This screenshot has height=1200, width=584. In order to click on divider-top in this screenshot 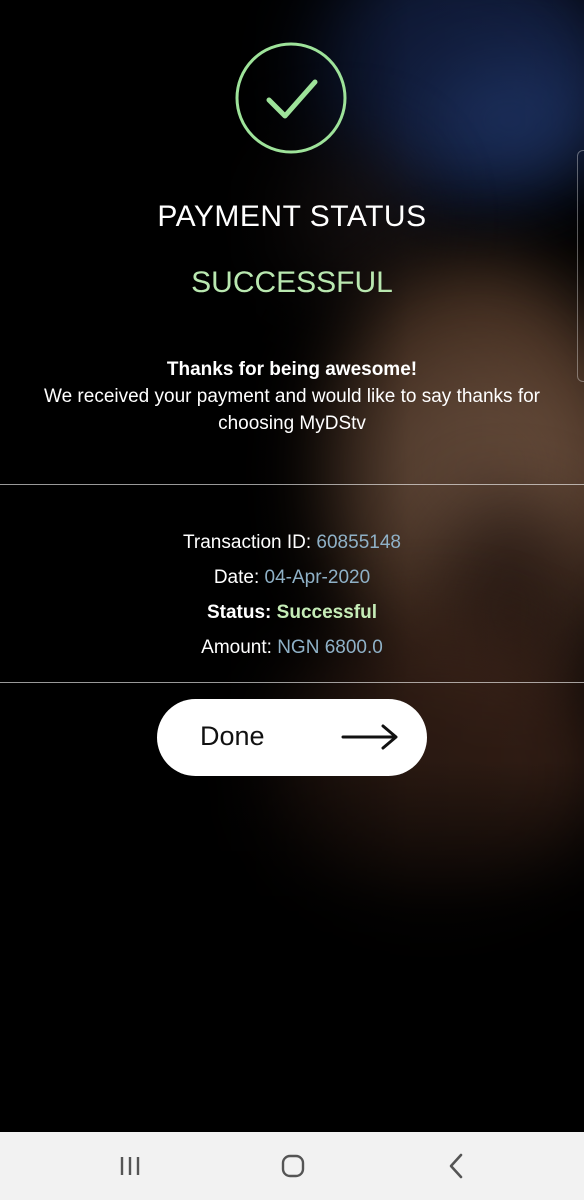, I will do `click(292, 484)`.